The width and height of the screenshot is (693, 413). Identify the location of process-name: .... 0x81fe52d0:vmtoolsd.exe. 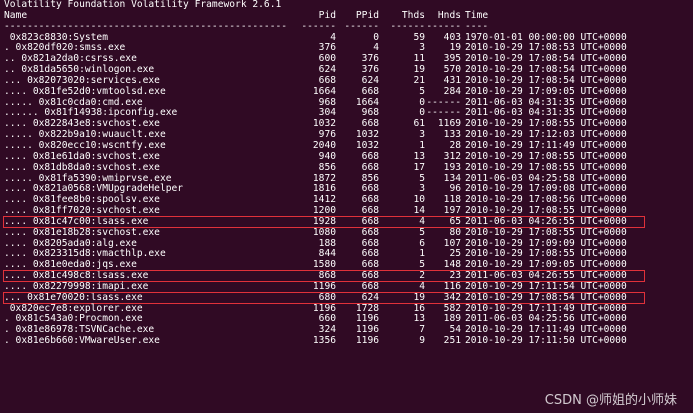
(85, 91).